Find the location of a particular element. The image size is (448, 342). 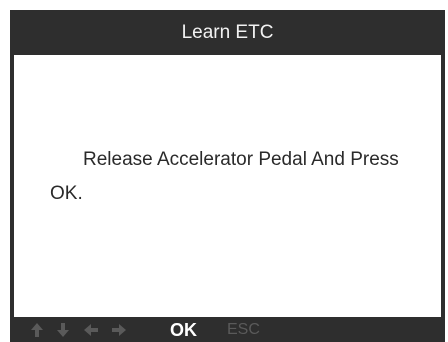

title-bar: Learn ETC is located at coordinates (227, 32).